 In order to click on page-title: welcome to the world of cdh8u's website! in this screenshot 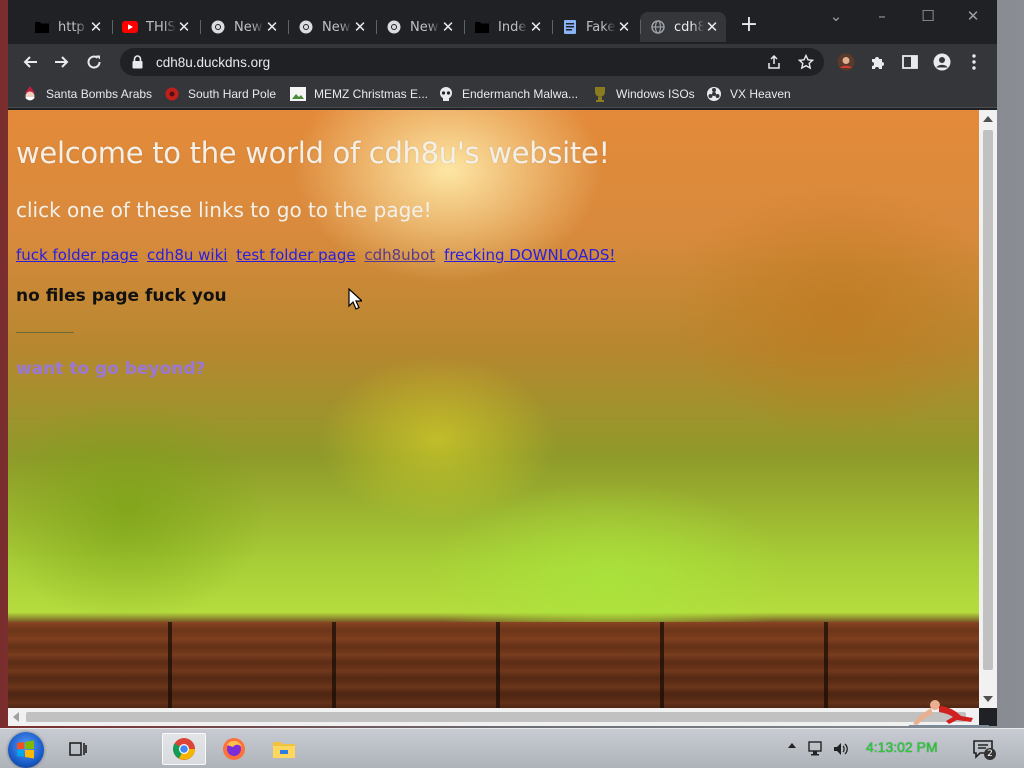, I will do `click(313, 153)`.